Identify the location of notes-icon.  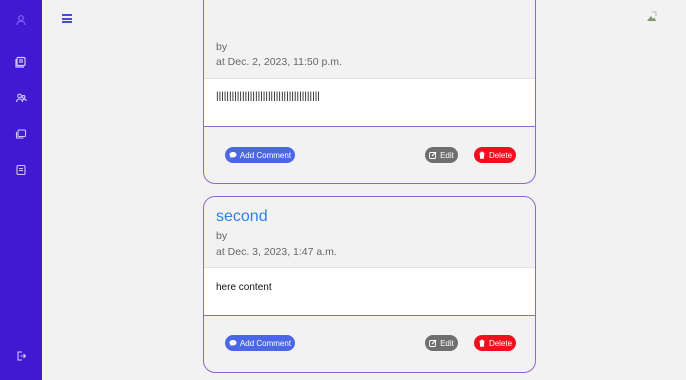
(21, 170).